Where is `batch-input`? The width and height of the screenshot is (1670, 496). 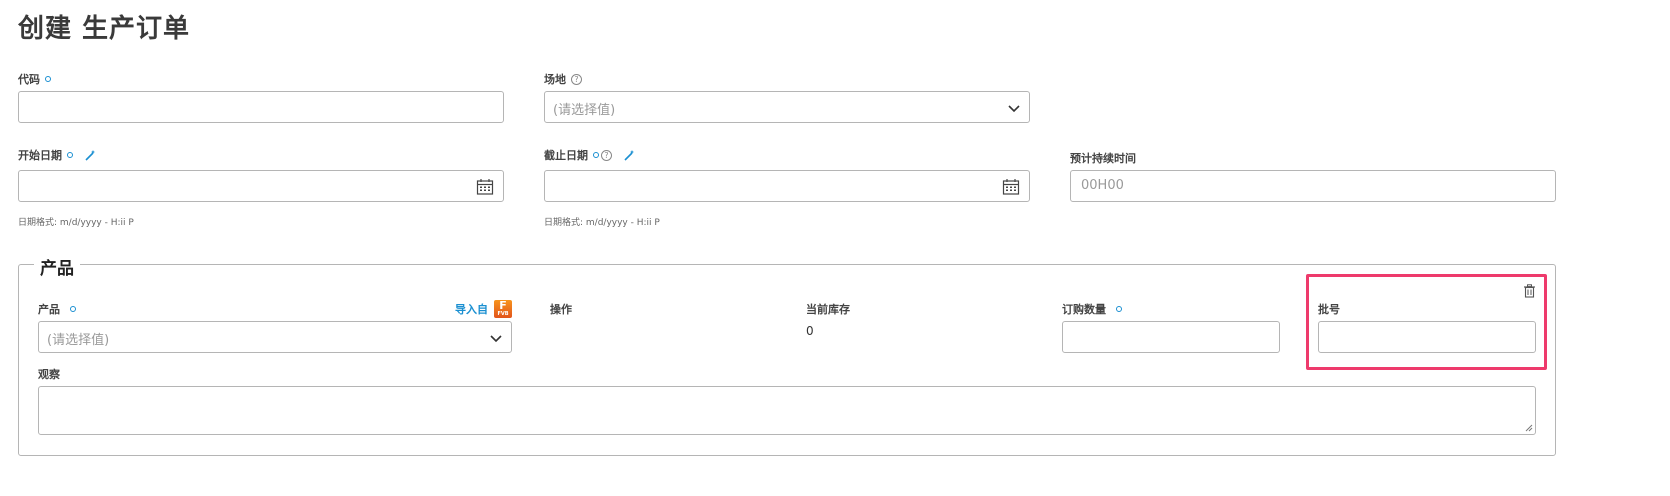
batch-input is located at coordinates (1427, 337).